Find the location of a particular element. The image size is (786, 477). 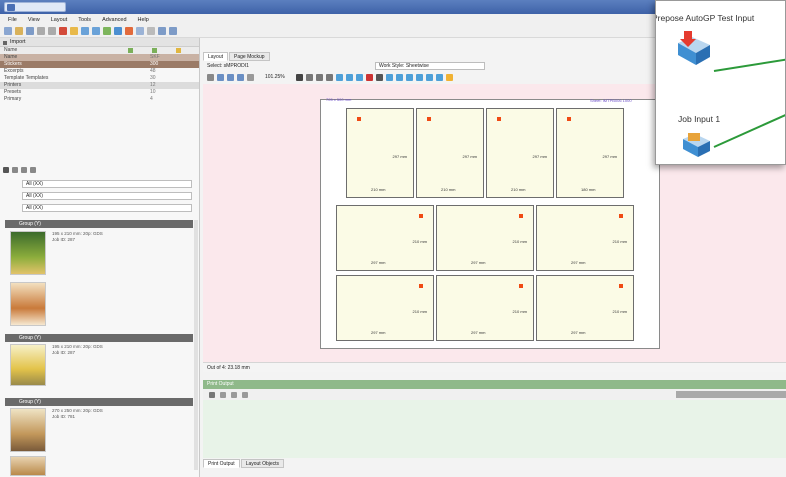

distribute-icon is located at coordinates (389, 77).